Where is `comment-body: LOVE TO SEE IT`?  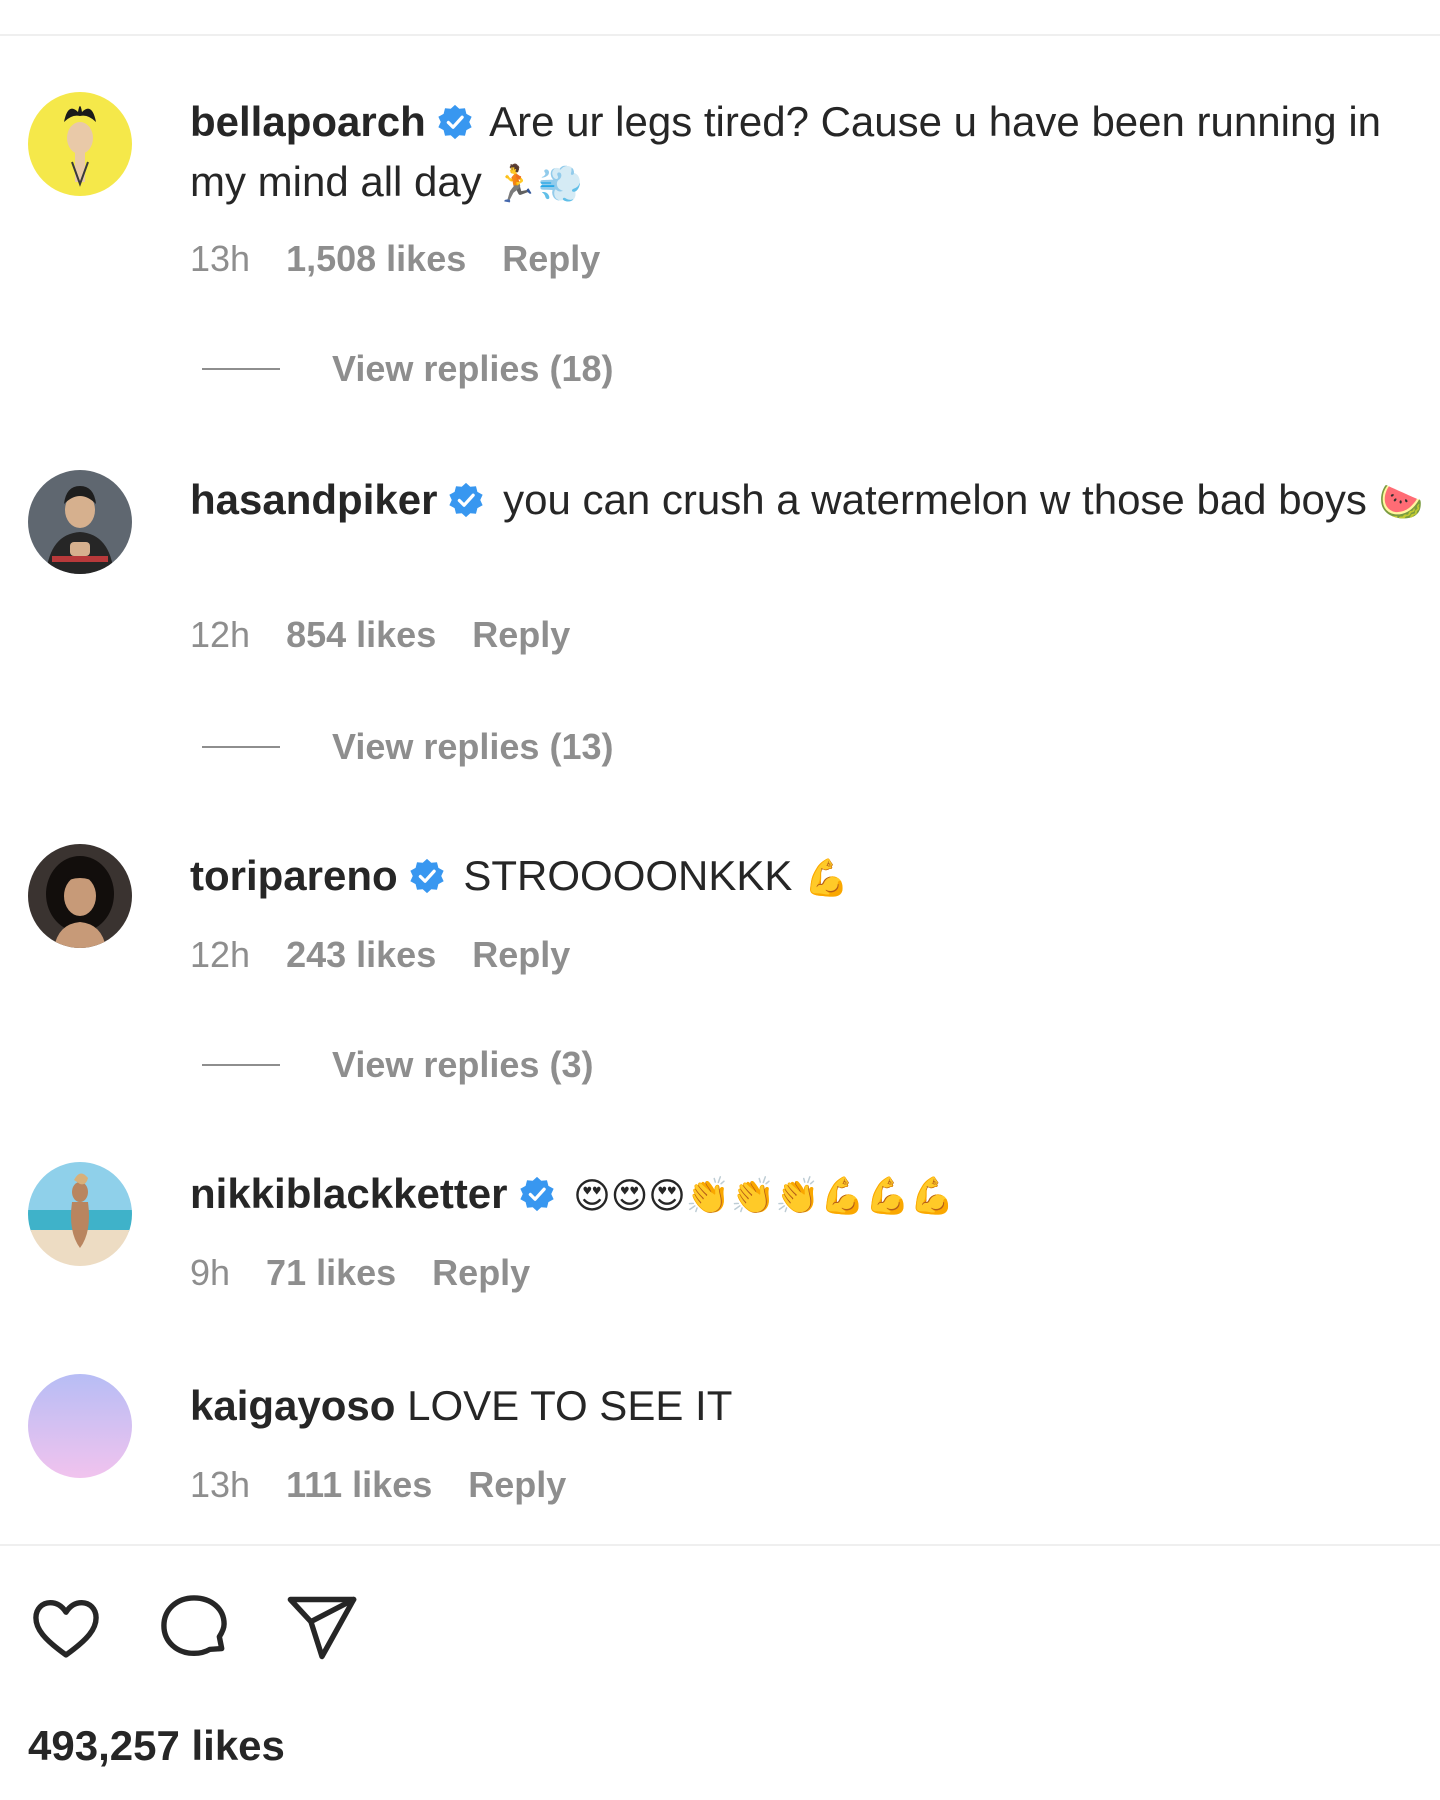
comment-body: LOVE TO SEE IT is located at coordinates (570, 1405).